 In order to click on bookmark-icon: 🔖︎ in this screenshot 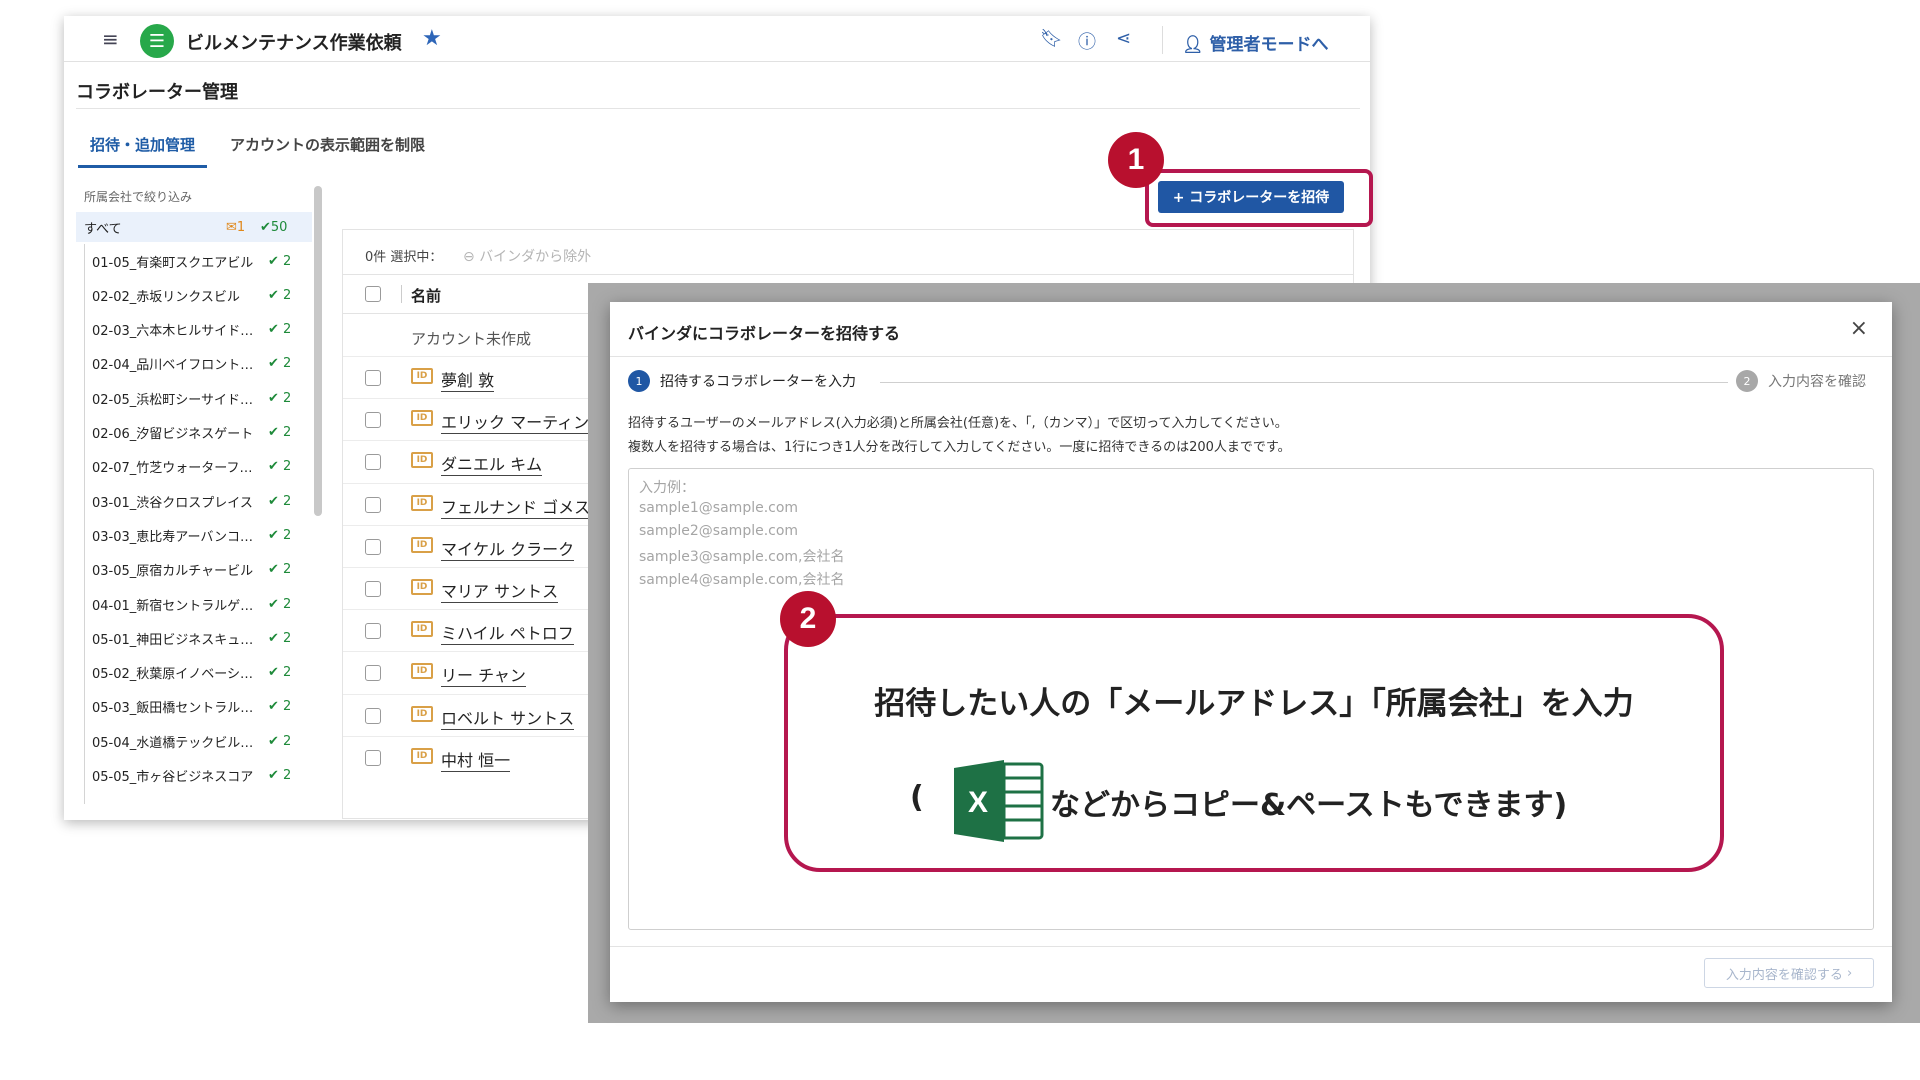, I will do `click(1051, 38)`.